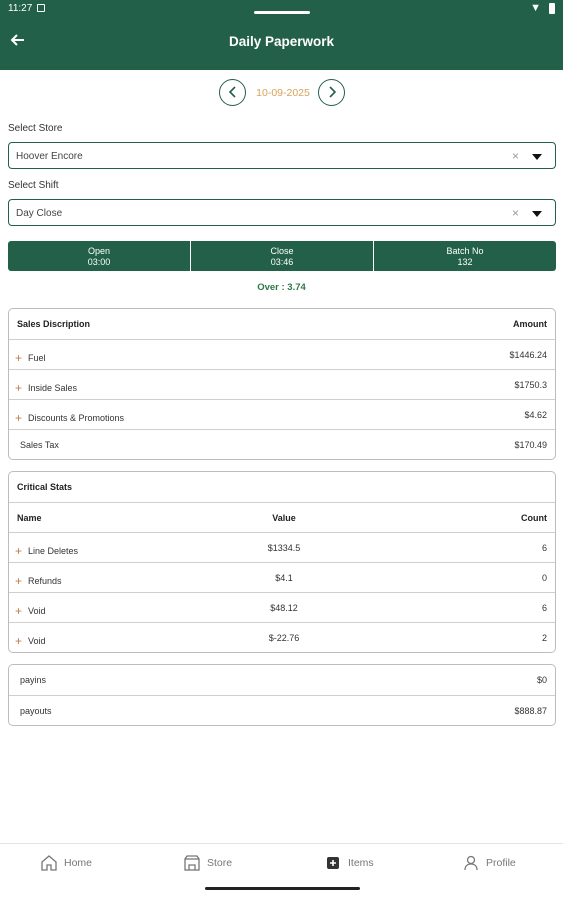 This screenshot has height=900, width=563. I want to click on table-row: payins $0, so click(282, 680).